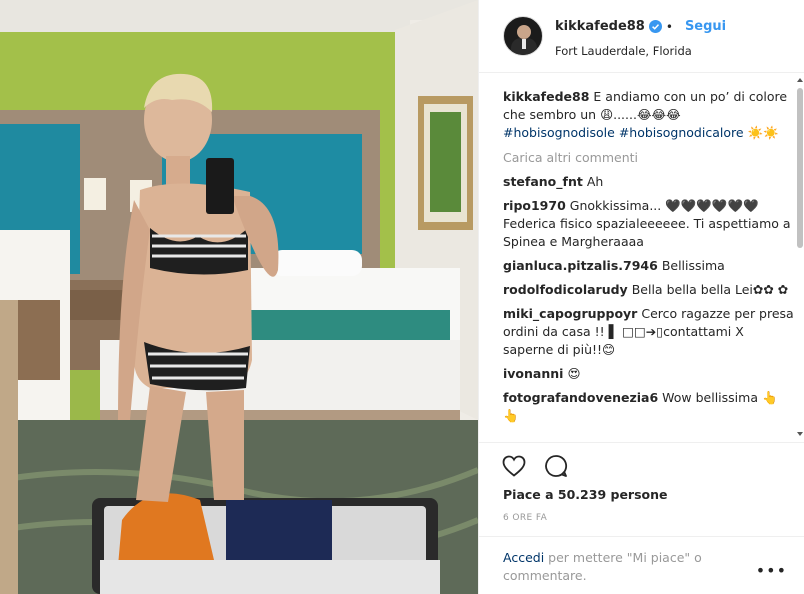 The width and height of the screenshot is (804, 594). I want to click on caption-username: kikkafede88, so click(546, 96).